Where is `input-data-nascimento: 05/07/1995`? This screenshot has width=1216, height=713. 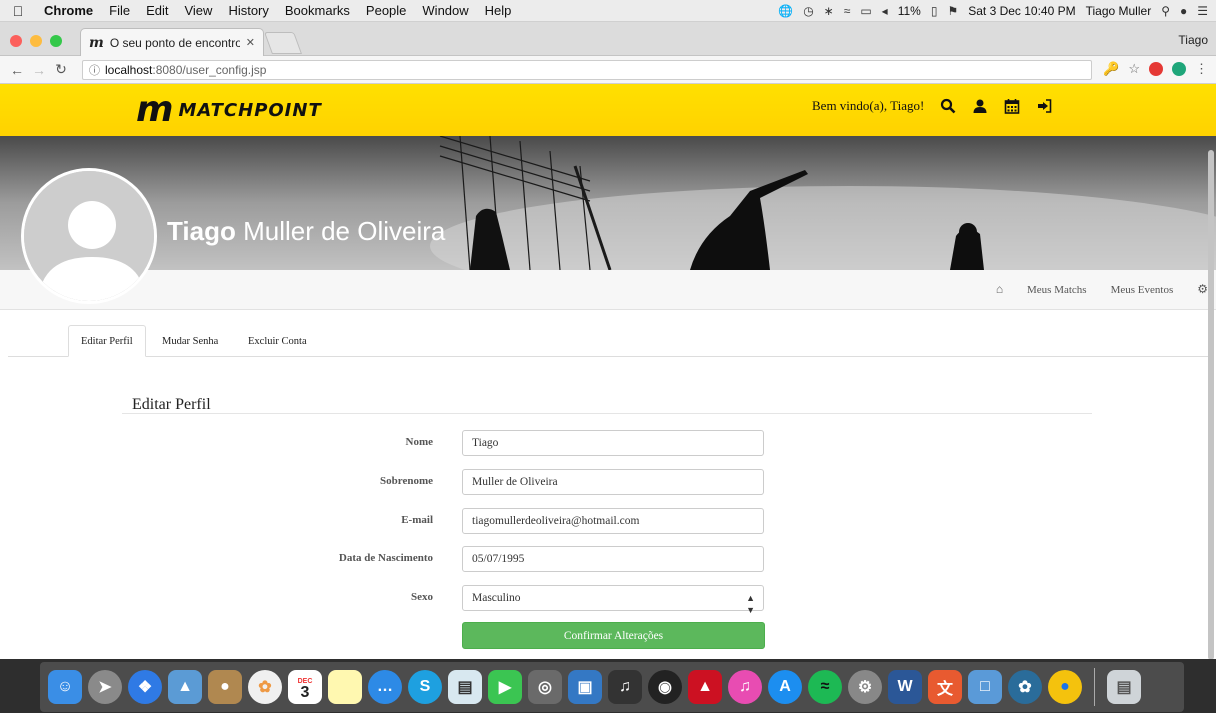
input-data-nascimento: 05/07/1995 is located at coordinates (613, 559).